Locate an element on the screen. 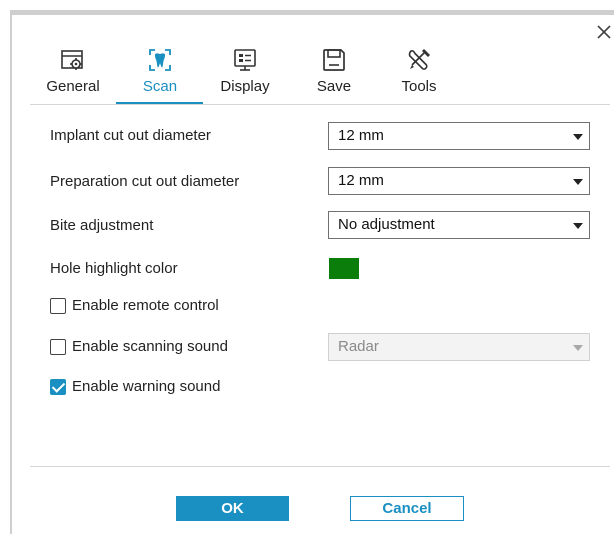 This screenshot has height=534, width=614. warning-sound-label: Enable warning sound is located at coordinates (146, 386).